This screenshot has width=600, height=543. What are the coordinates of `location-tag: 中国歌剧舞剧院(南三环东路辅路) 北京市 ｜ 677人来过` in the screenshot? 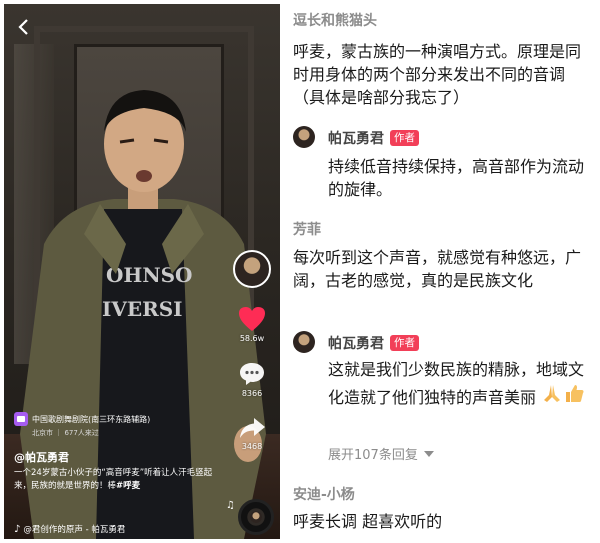 It's located at (114, 425).